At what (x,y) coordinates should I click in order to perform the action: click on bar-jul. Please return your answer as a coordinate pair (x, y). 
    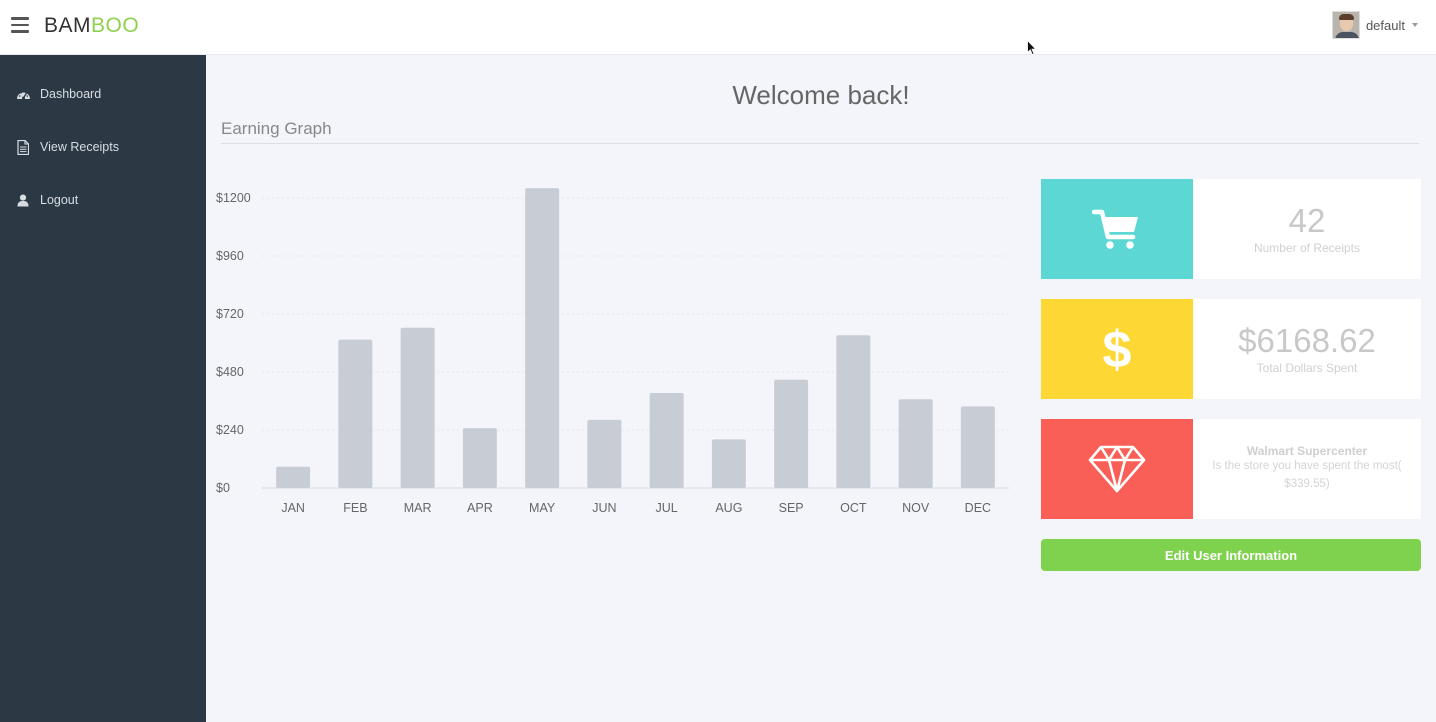
    Looking at the image, I should click on (666, 440).